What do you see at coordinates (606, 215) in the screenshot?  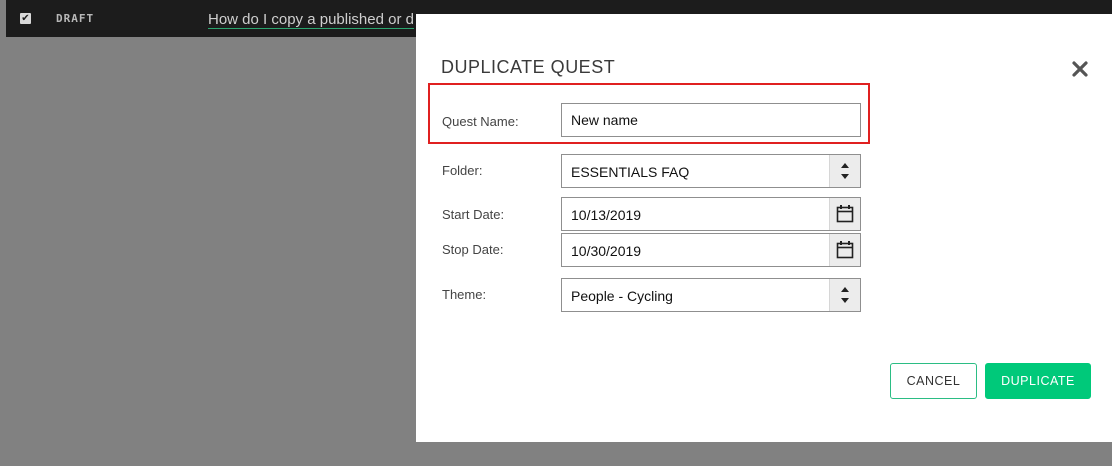 I see `start-date-value: 10/13/2019` at bounding box center [606, 215].